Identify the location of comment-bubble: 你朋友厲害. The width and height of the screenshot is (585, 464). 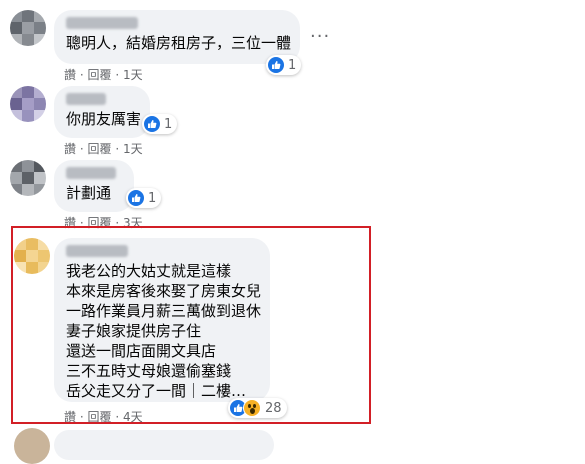
(102, 112).